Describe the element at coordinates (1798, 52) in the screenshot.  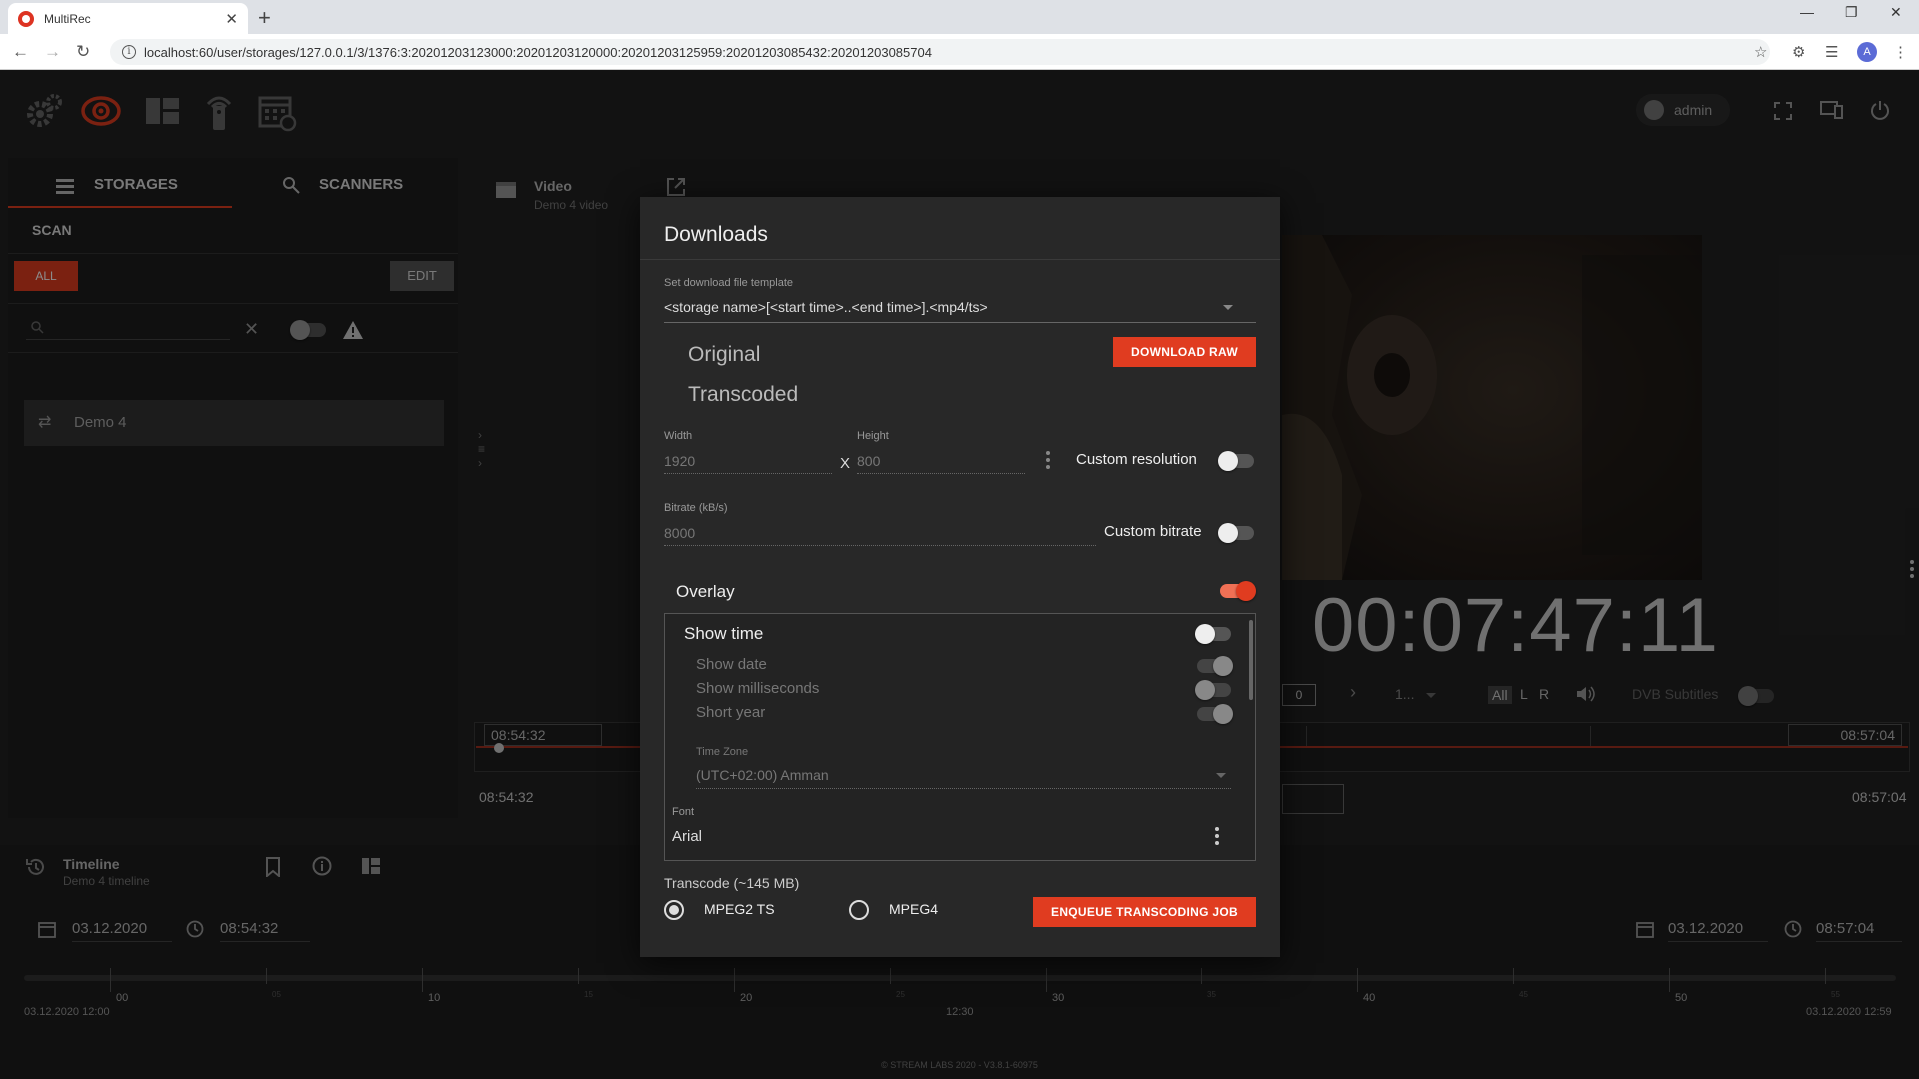
I see `extensions-icon: ⚙` at that location.